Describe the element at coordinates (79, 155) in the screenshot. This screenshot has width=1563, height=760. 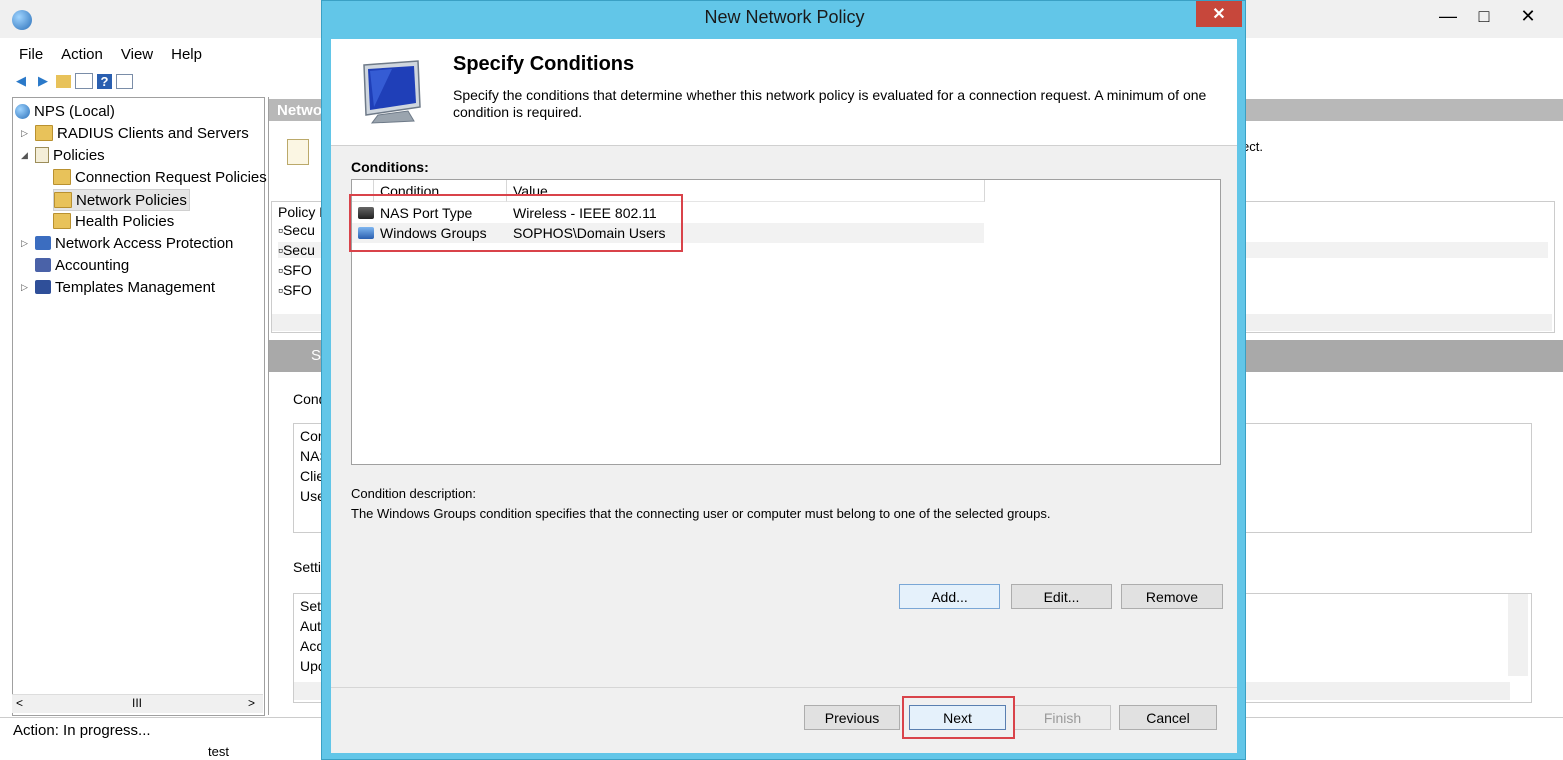
I see `tree-label: Policies` at that location.